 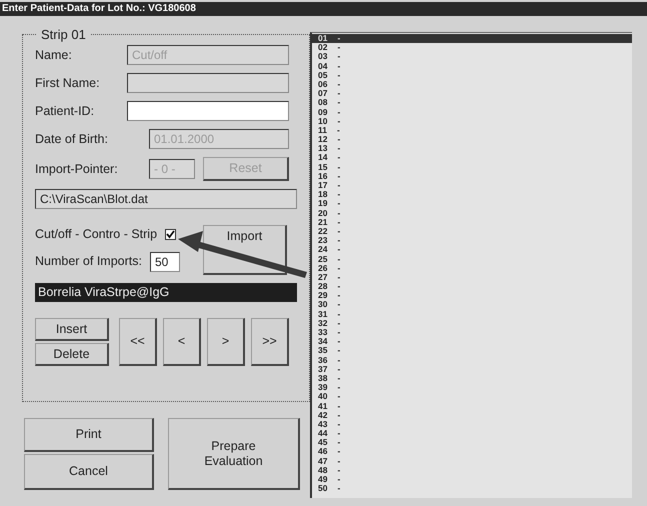 What do you see at coordinates (226, 342) in the screenshot?
I see `navigation-button: >` at bounding box center [226, 342].